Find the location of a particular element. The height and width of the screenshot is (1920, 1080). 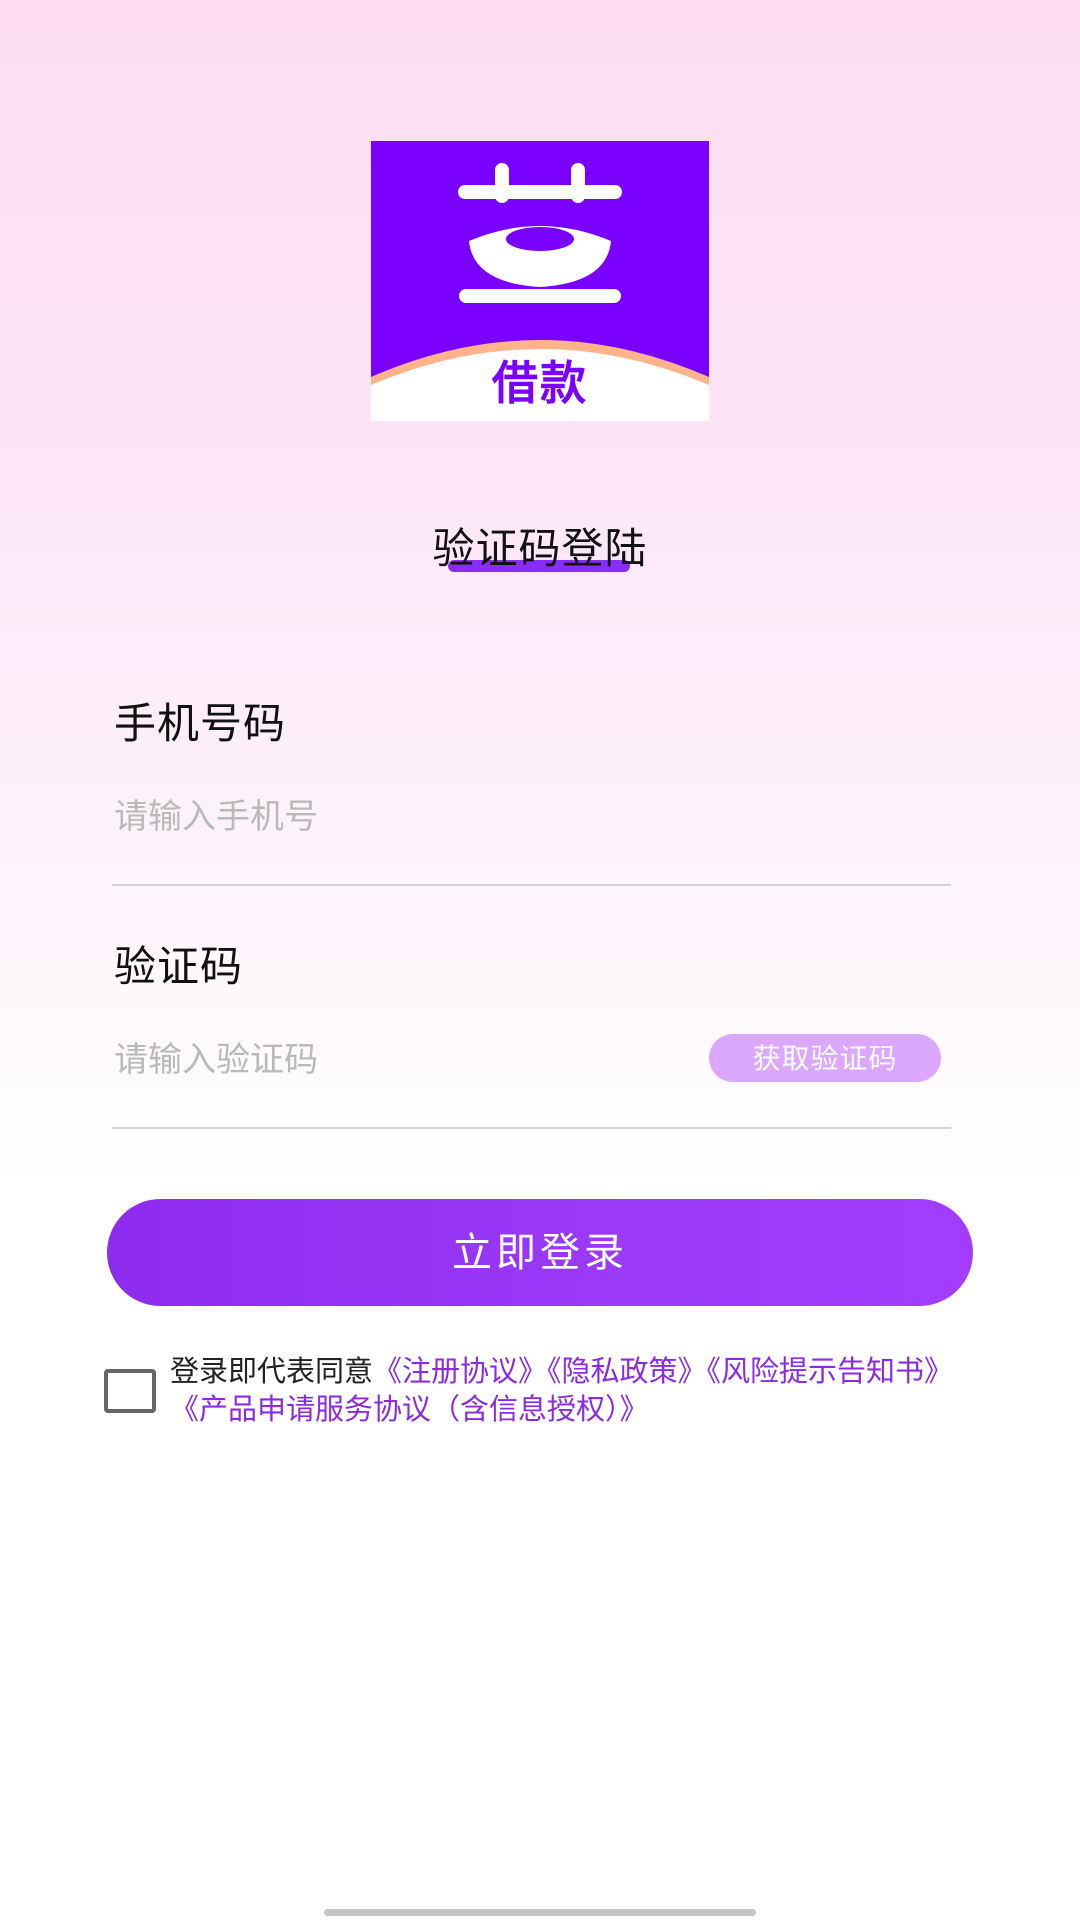

logo-text: 借款 is located at coordinates (540, 383).